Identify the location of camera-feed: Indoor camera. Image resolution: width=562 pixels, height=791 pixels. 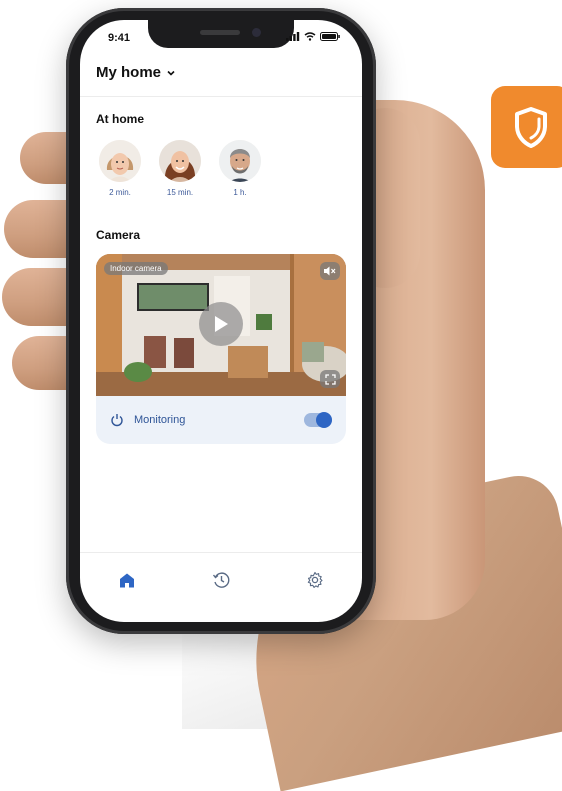
(221, 325).